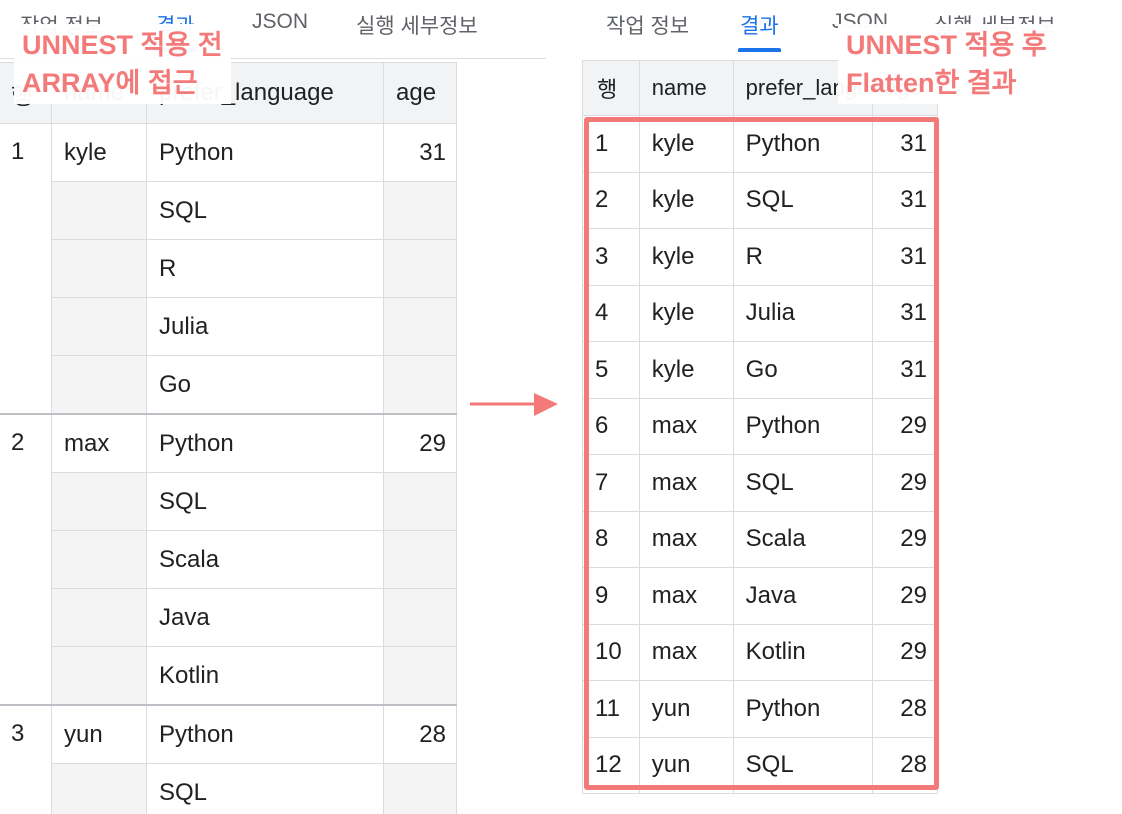  What do you see at coordinates (611, 765) in the screenshot?
I see `row-number-cell: 12` at bounding box center [611, 765].